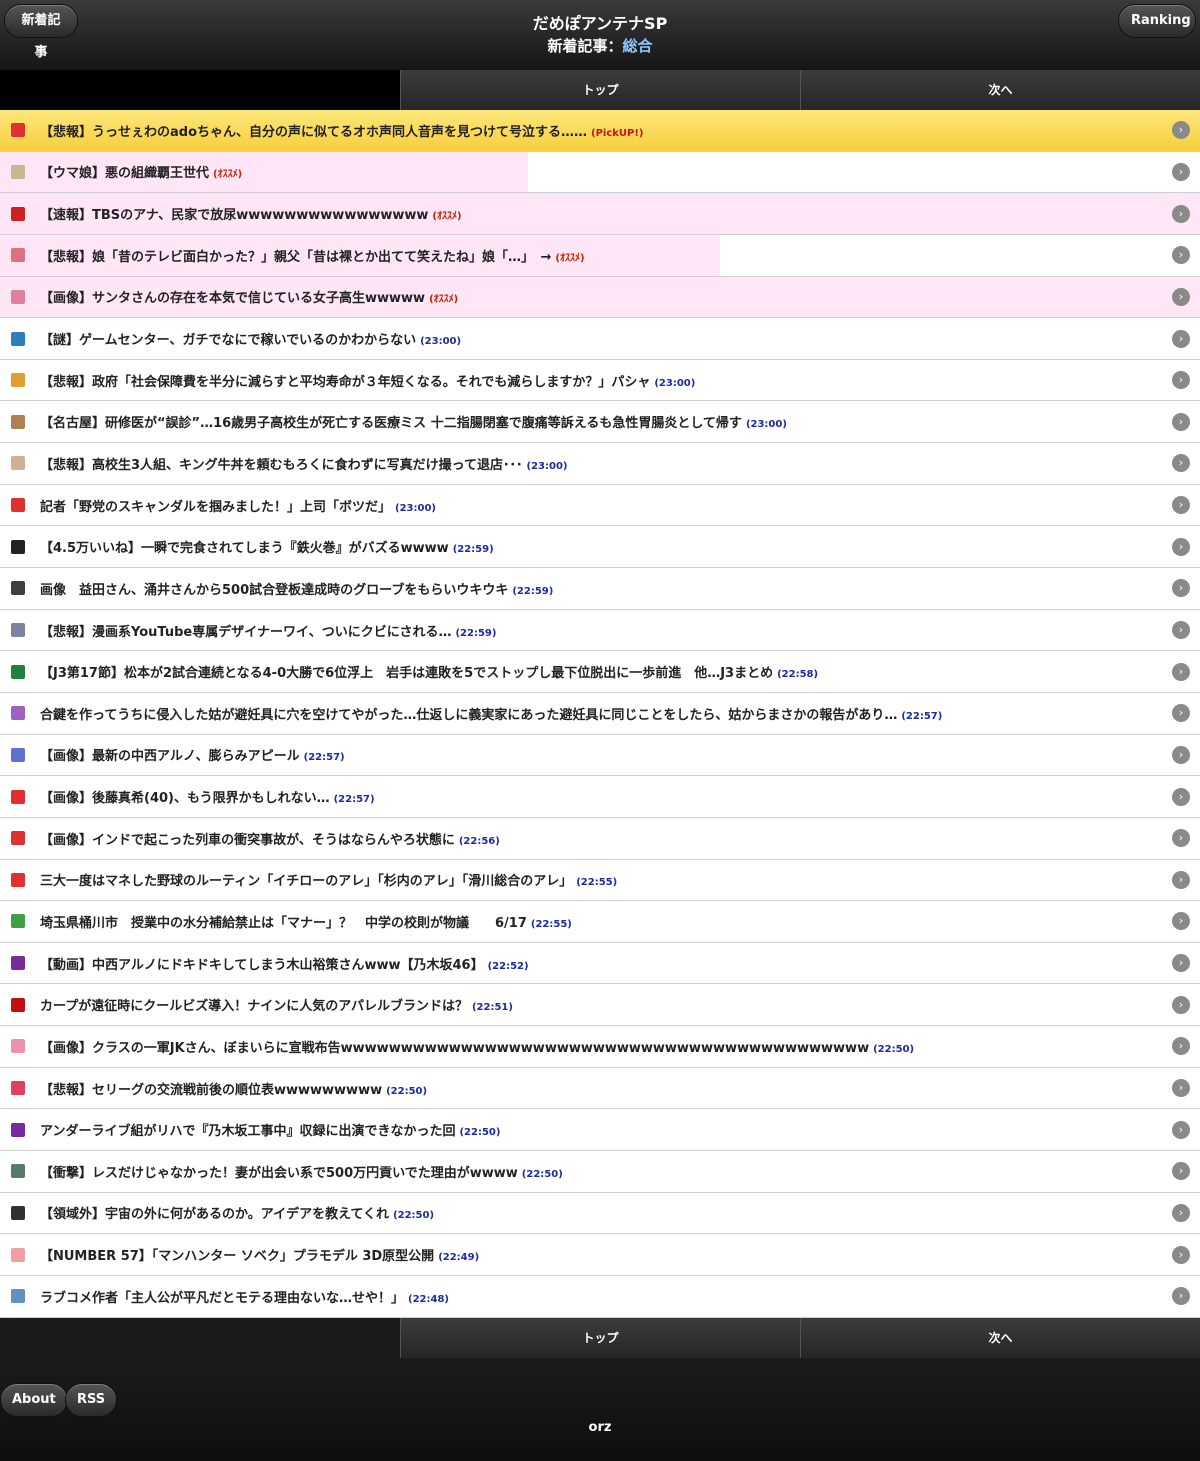 This screenshot has height=1461, width=1200. What do you see at coordinates (91, 1399) in the screenshot?
I see `rss-button: RSS` at bounding box center [91, 1399].